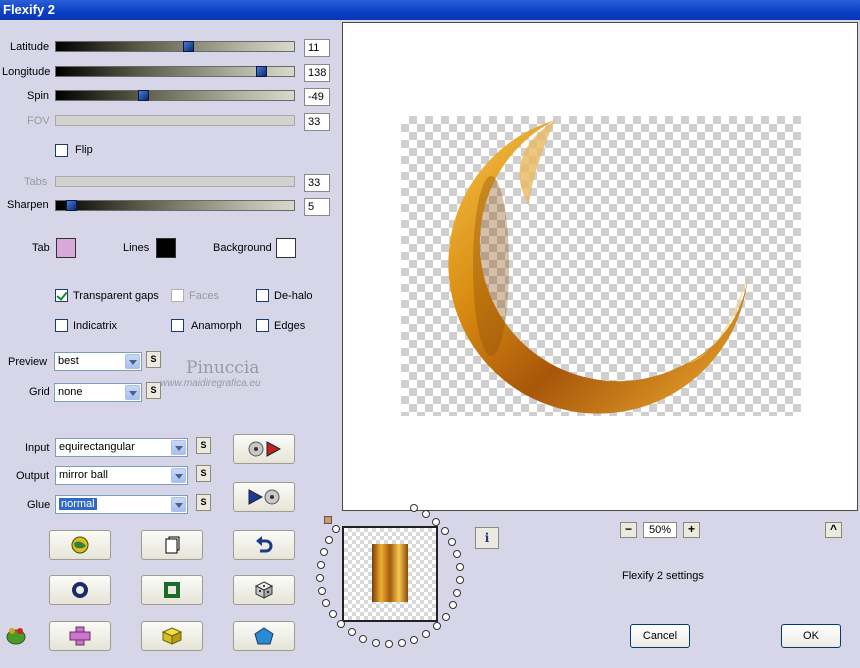 This screenshot has height=668, width=860. I want to click on longitude-slider, so click(175, 71).